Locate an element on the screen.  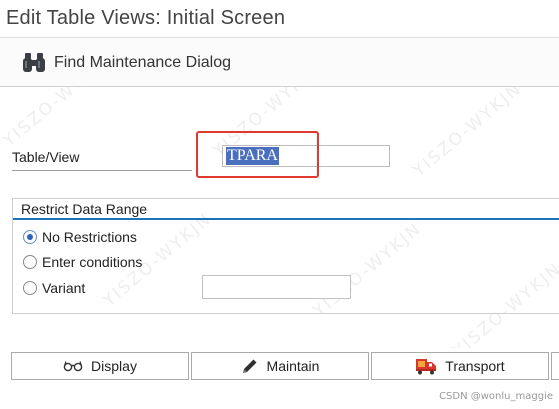
binoculars-icon is located at coordinates (34, 63).